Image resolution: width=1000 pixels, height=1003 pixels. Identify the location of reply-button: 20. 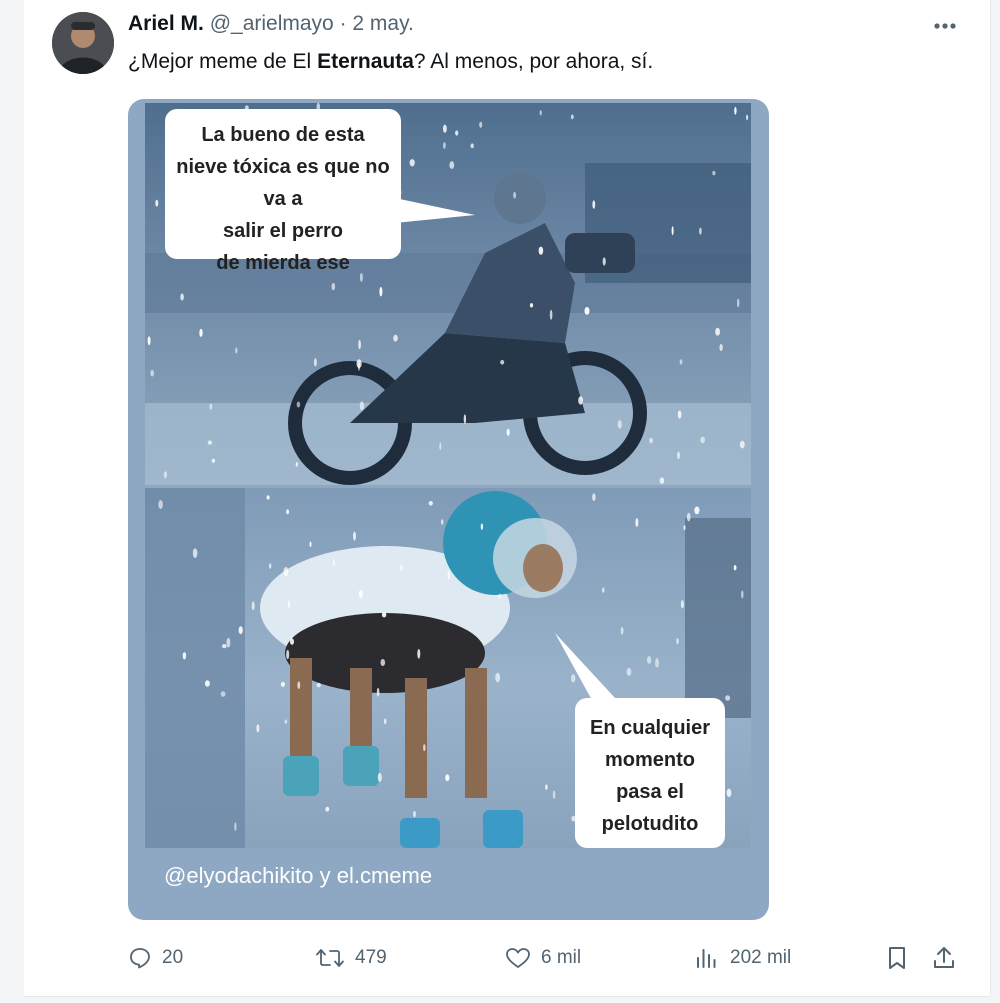
(155, 958).